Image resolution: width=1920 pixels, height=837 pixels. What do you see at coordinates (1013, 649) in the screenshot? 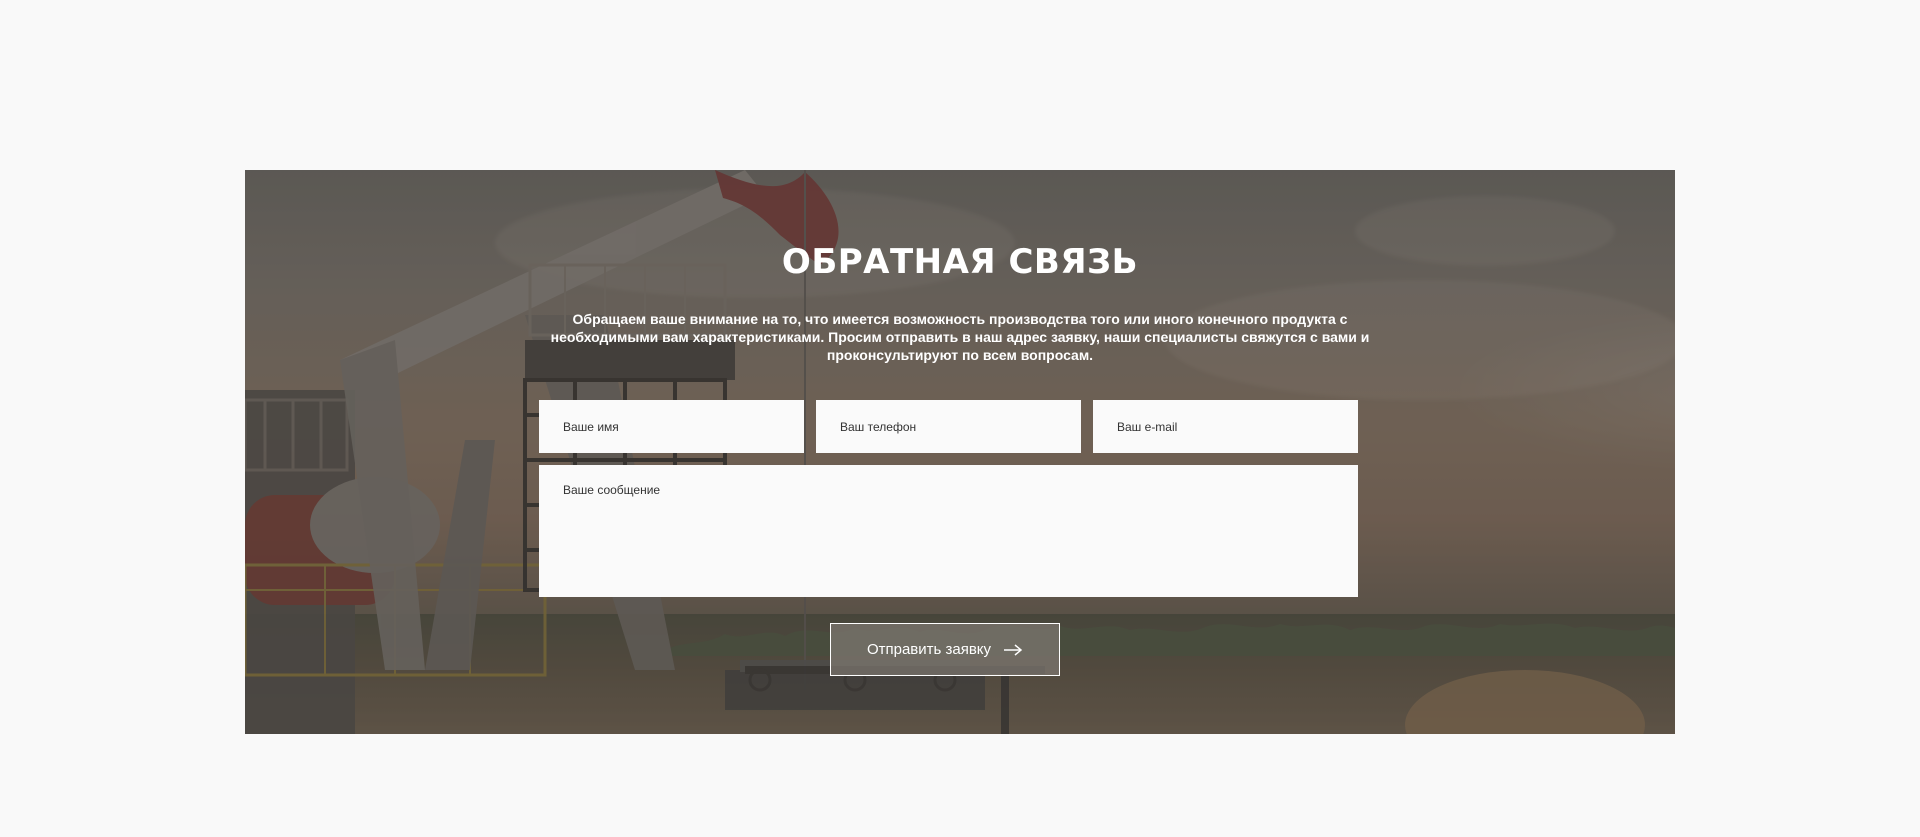
I see `arrow-right-icon` at bounding box center [1013, 649].